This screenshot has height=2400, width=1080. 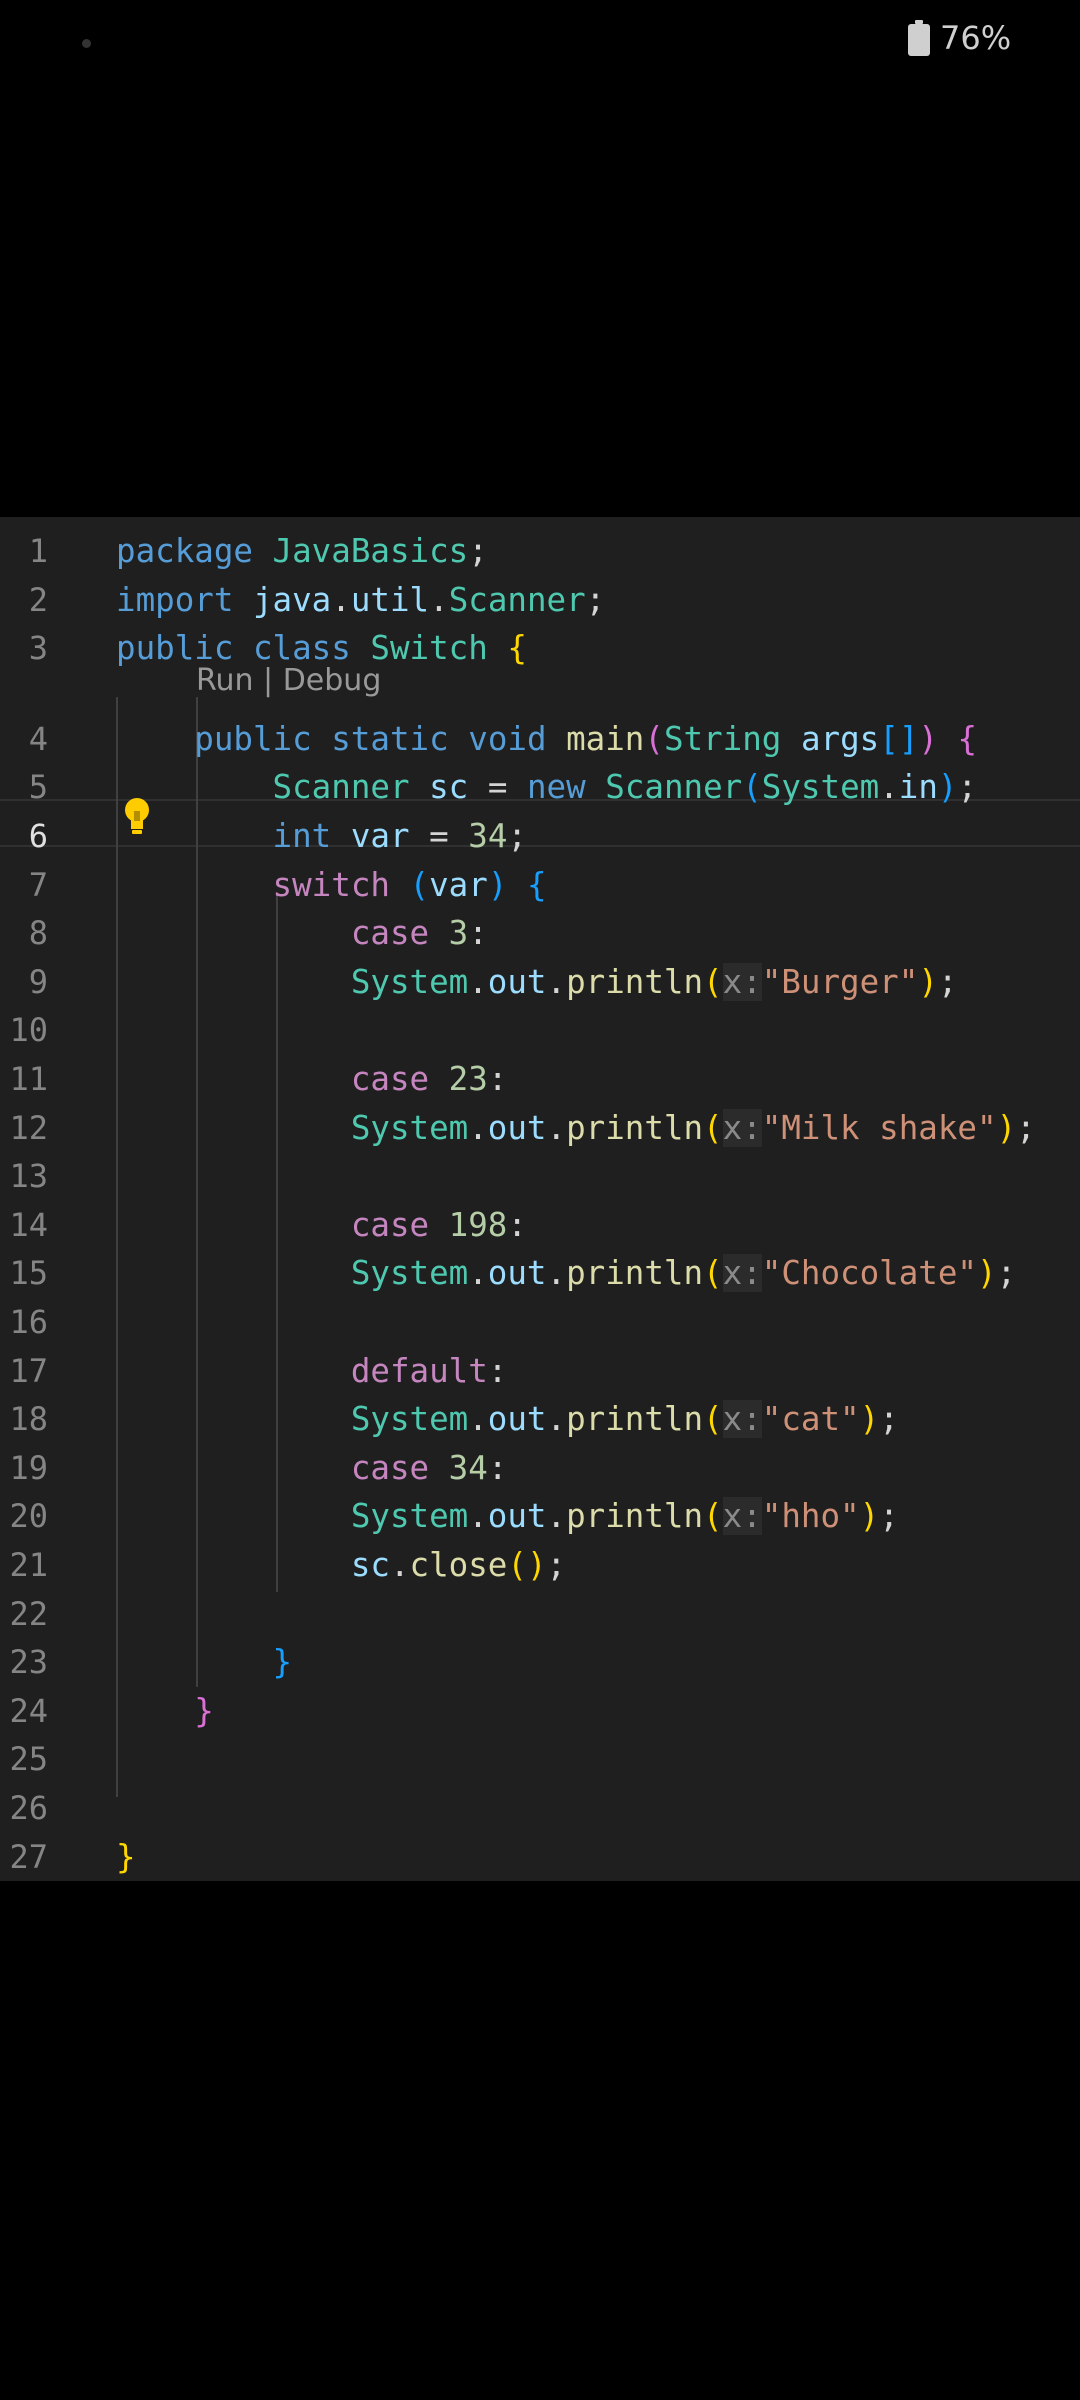 I want to click on code-line: 19 case 34:, so click(x=540, y=1468).